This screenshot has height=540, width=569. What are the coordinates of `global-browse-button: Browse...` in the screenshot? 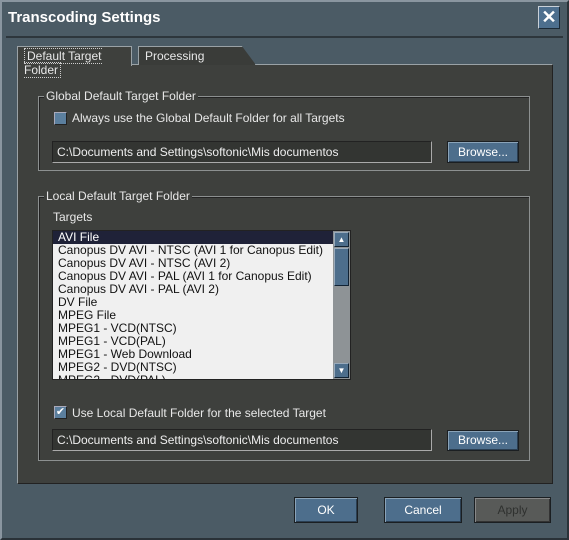 It's located at (483, 152).